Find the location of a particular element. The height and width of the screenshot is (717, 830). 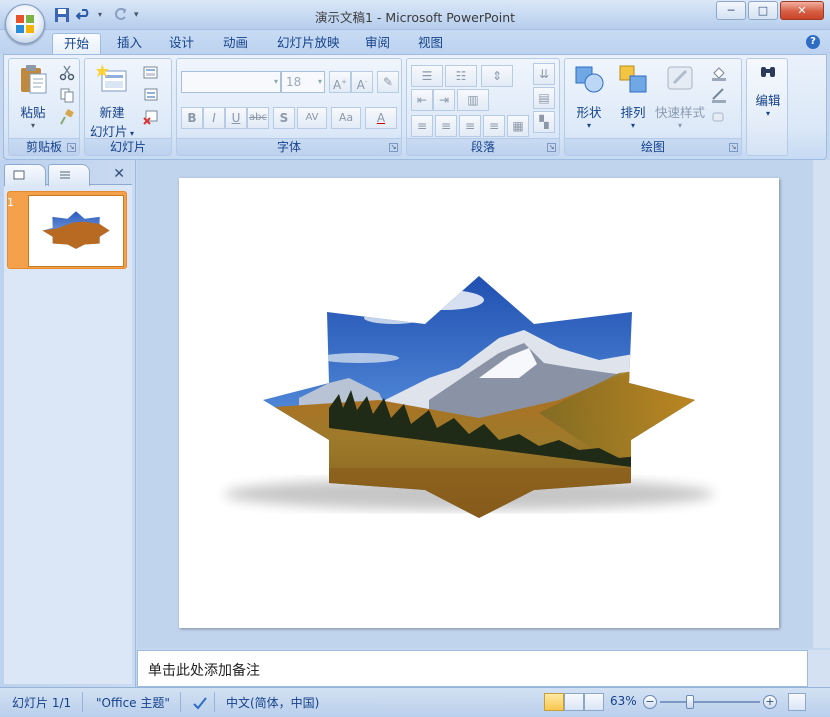

zoom-level: 63% is located at coordinates (623, 701).